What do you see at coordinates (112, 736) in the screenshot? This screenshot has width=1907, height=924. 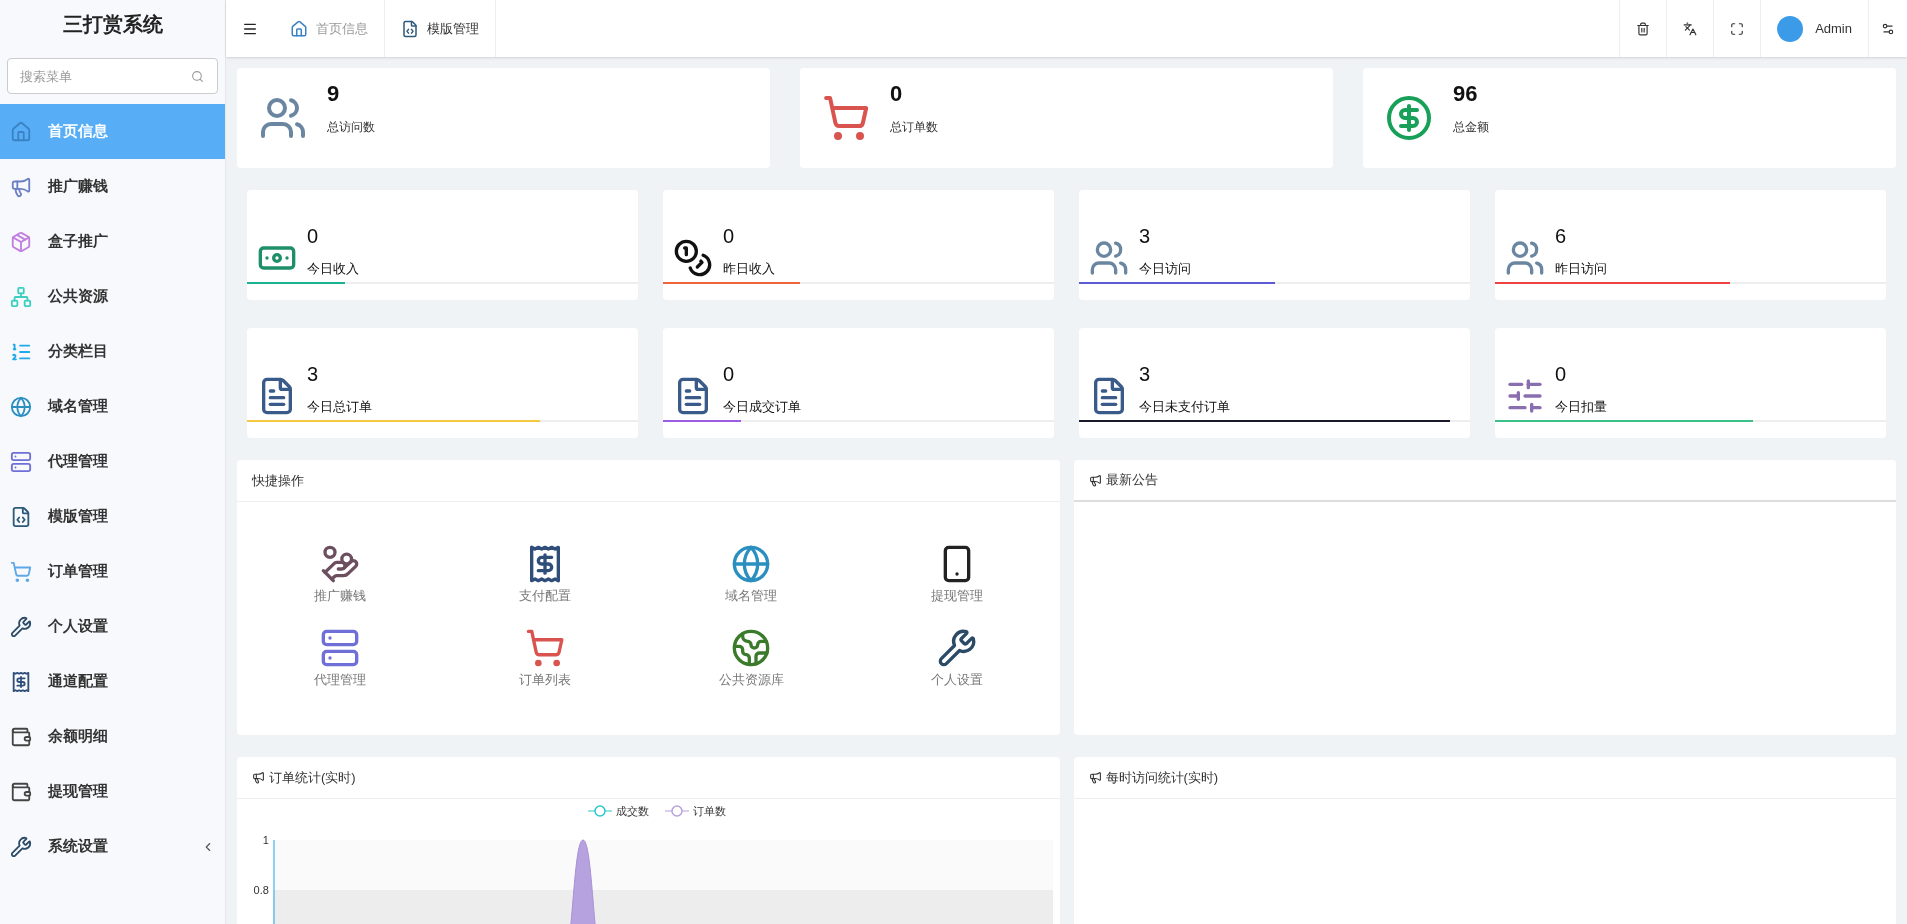 I see `sidebar-item: 余额明细` at bounding box center [112, 736].